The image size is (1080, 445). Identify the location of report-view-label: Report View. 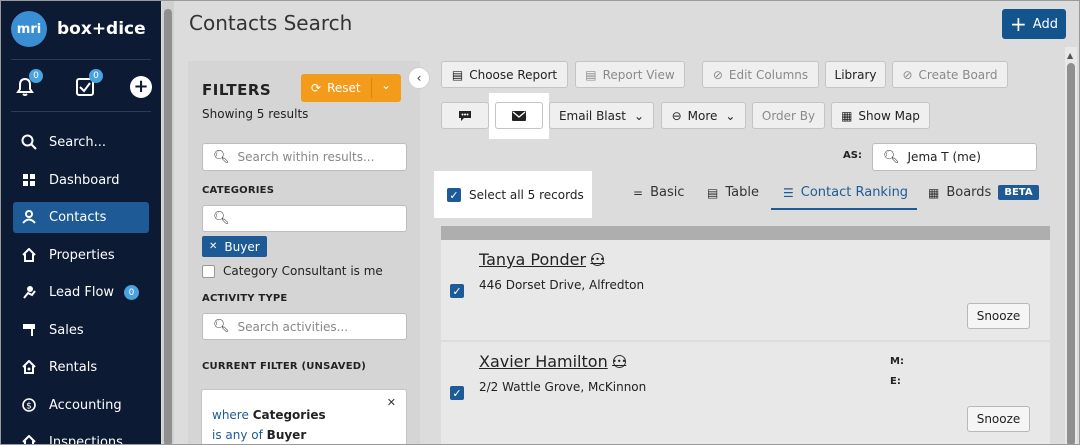
(638, 74).